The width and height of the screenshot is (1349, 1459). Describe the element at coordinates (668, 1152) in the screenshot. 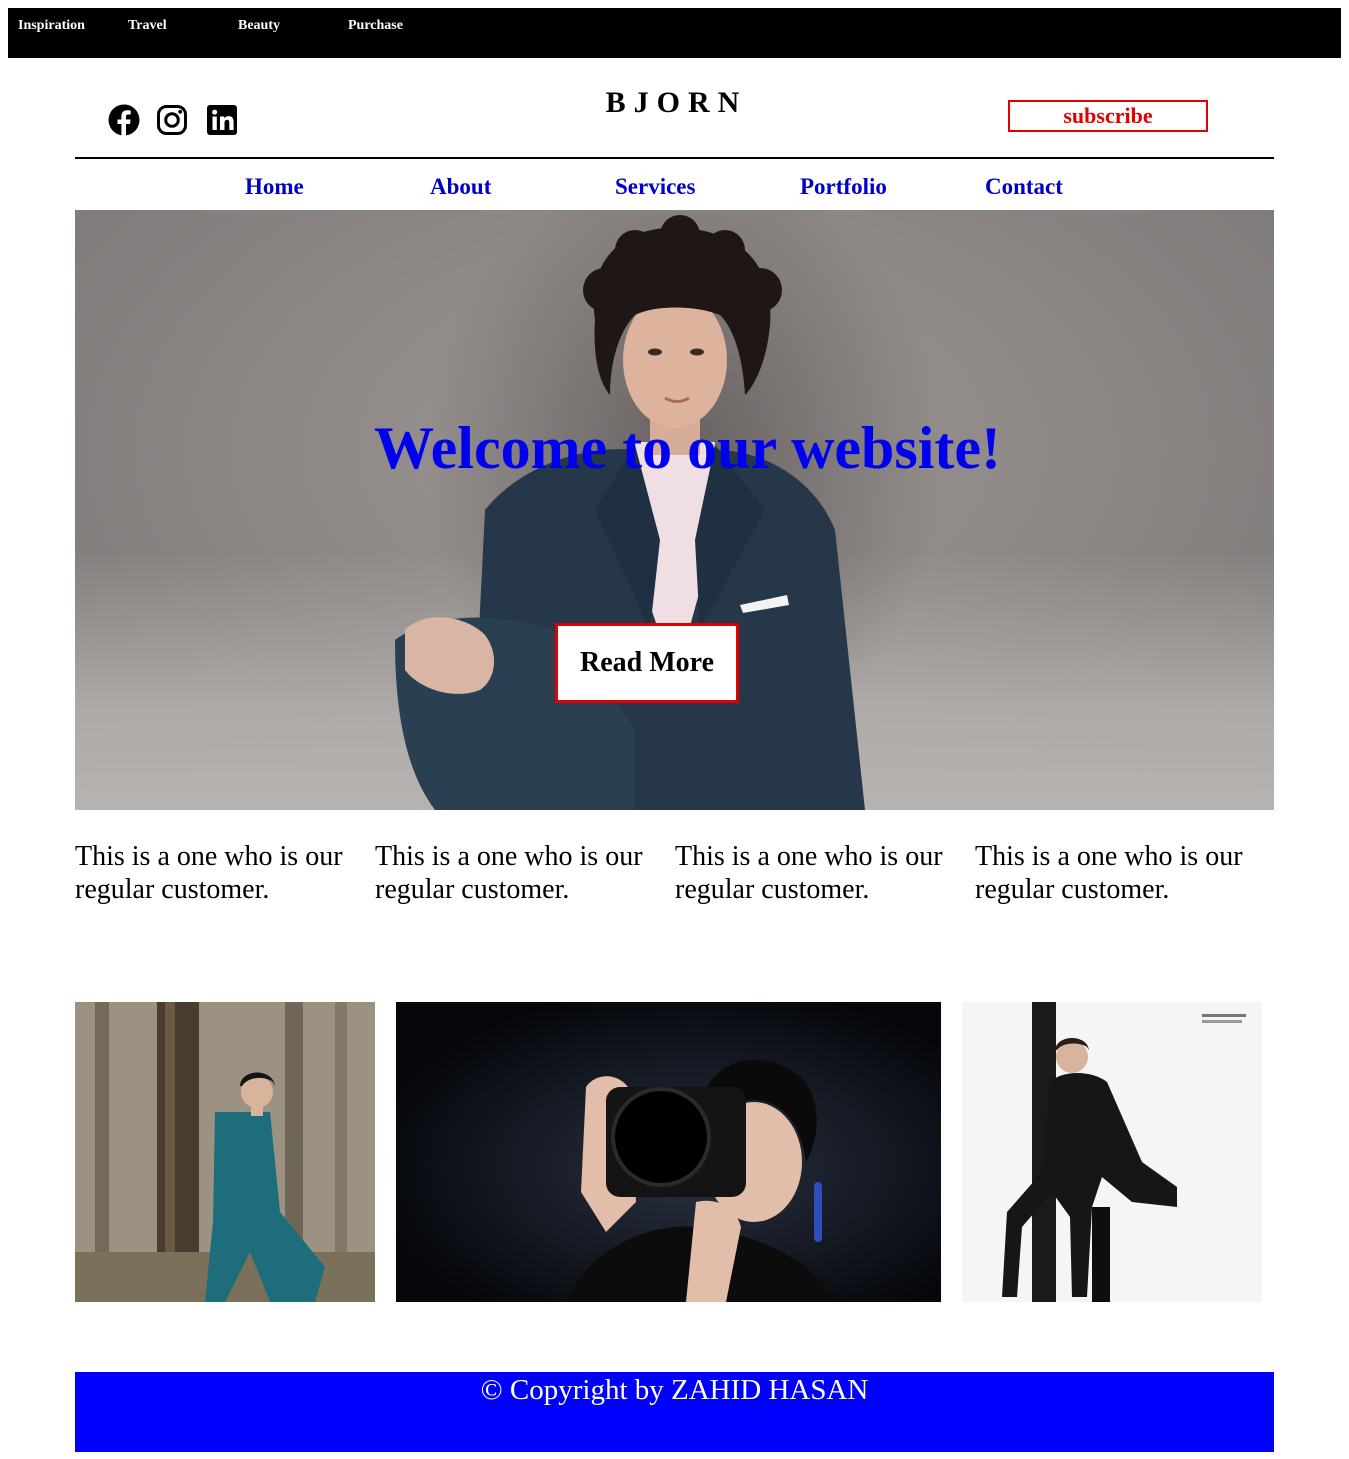

I see `gallery-image-photographer` at that location.